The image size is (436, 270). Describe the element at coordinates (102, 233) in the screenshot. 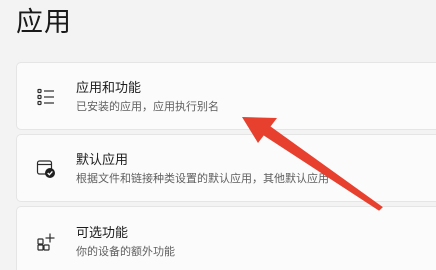

I see `card-title: 可选功能` at that location.